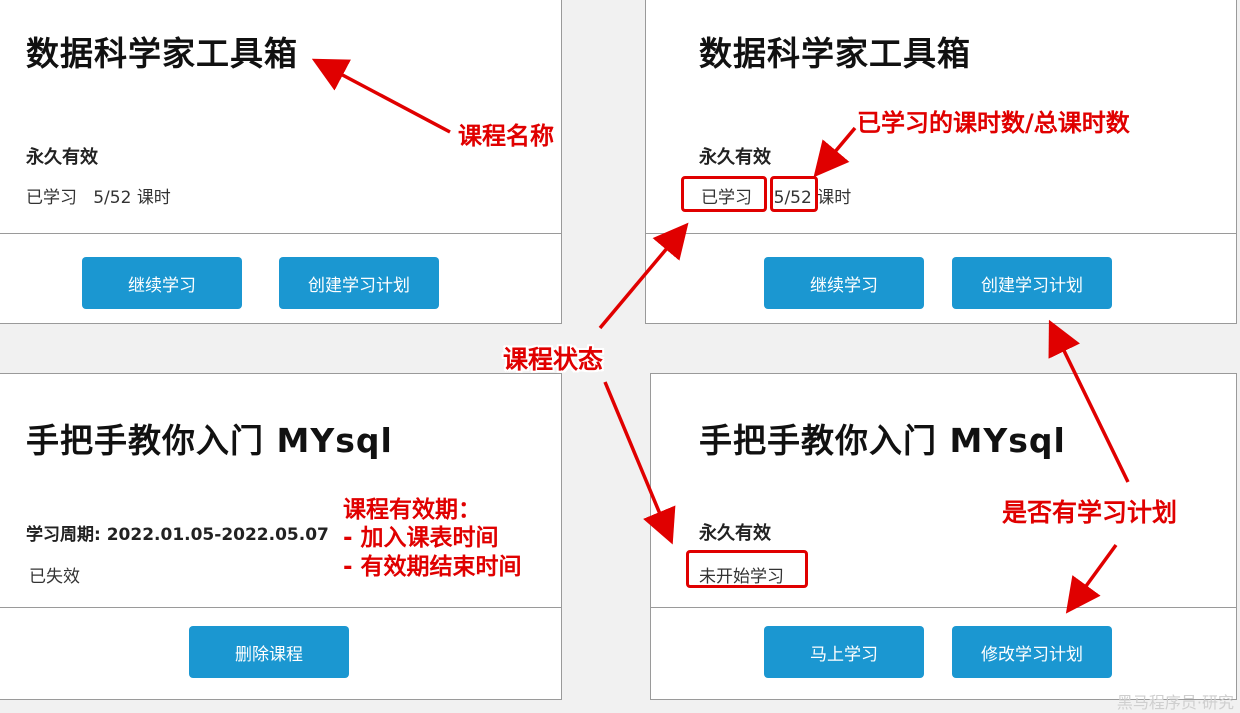 The width and height of the screenshot is (1240, 713). What do you see at coordinates (432, 567) in the screenshot?
I see `annotation-validity-line2: - 有效期结束时间` at bounding box center [432, 567].